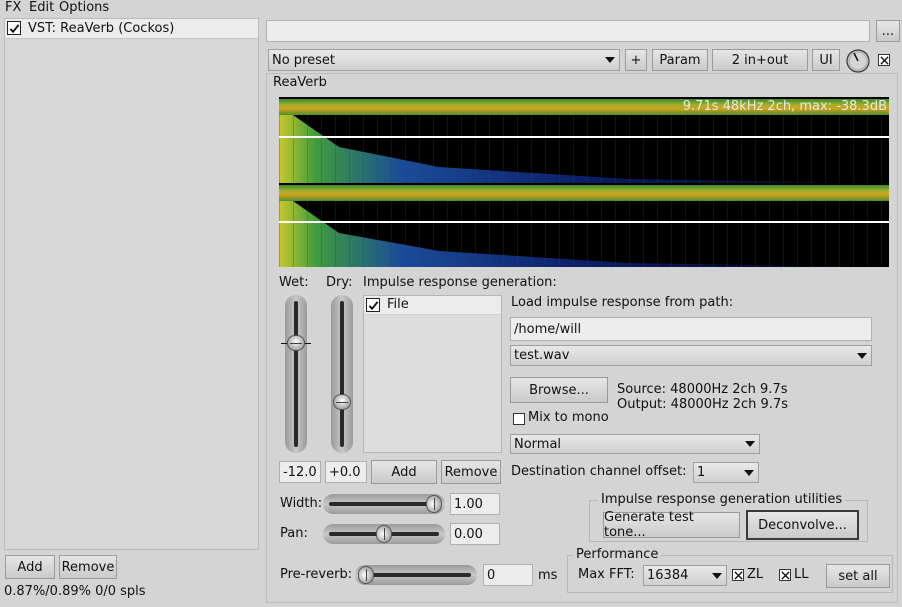  What do you see at coordinates (88, 567) in the screenshot?
I see `fx-remove-button: Remove` at bounding box center [88, 567].